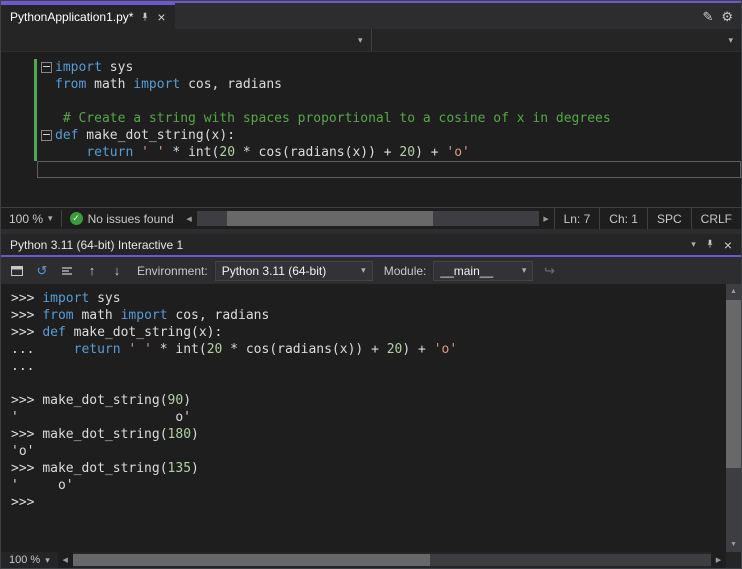 The height and width of the screenshot is (569, 742). What do you see at coordinates (101, 400) in the screenshot?
I see `line-text: >>> make_dot_string(90)` at bounding box center [101, 400].